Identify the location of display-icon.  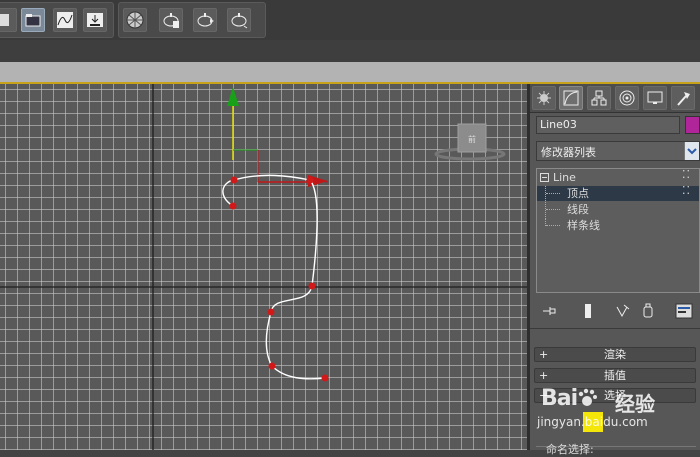
(655, 98).